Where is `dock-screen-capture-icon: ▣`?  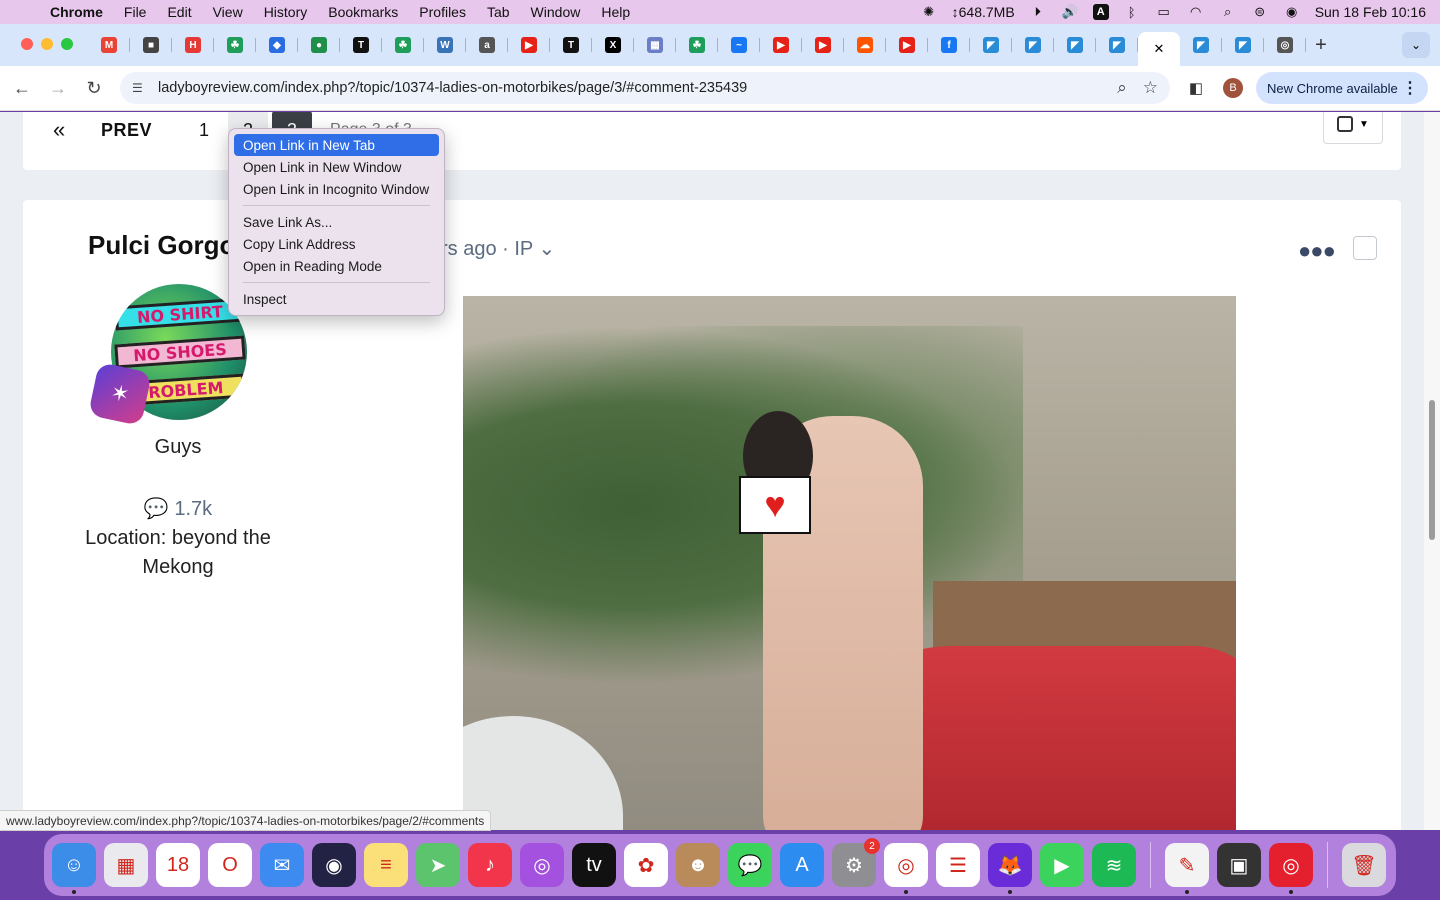
dock-screen-capture-icon: ▣ is located at coordinates (1239, 865).